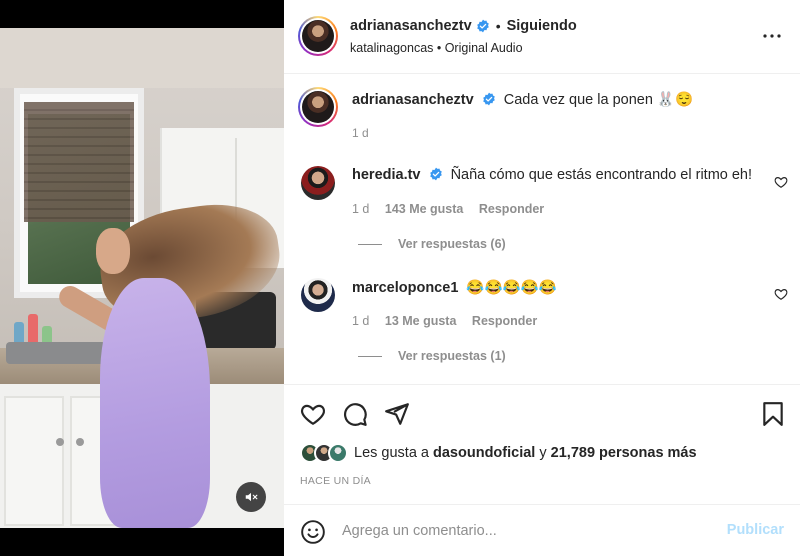 This screenshot has height=556, width=800. I want to click on comment-text-line: marceloponce1 😂😂😂😂😂, so click(454, 287).